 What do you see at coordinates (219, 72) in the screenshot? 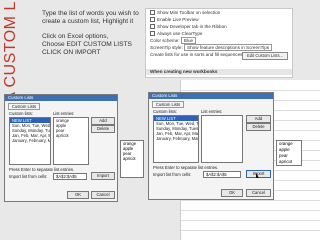
I see `section-header: When creating new workbooks` at bounding box center [219, 72].